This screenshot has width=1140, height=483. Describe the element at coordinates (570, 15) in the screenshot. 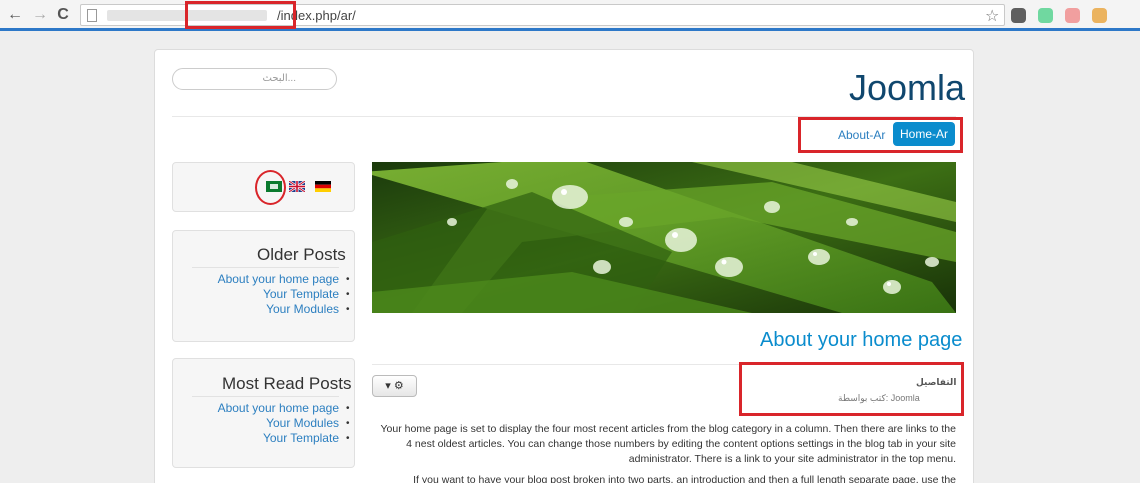

I see `browser-toolbar: ← → C /index.php/ar/ ☆` at that location.